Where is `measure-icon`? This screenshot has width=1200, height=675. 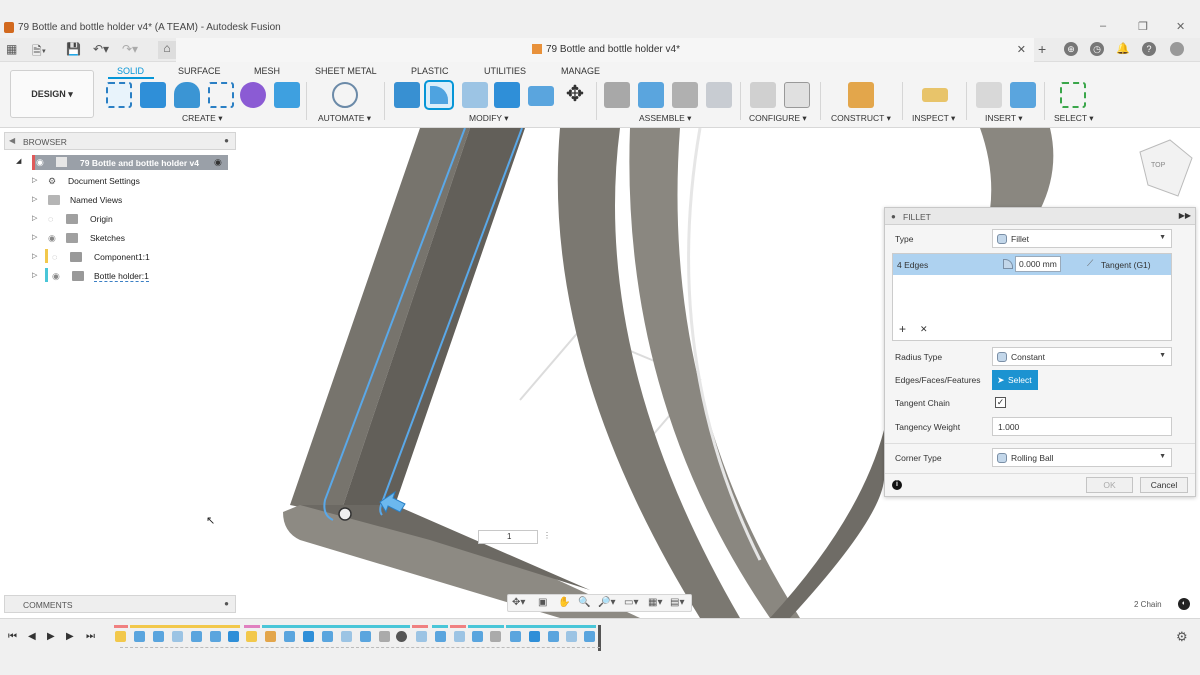 measure-icon is located at coordinates (935, 95).